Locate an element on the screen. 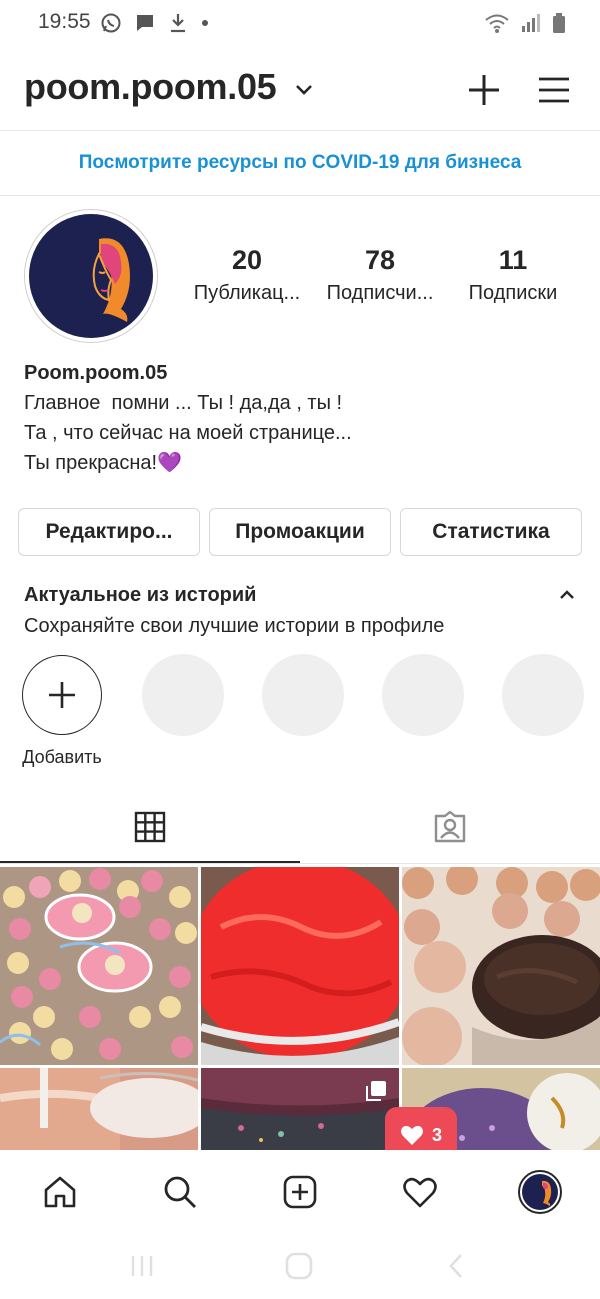 This screenshot has height=1299, width=600. plus-icon is located at coordinates (62, 695).